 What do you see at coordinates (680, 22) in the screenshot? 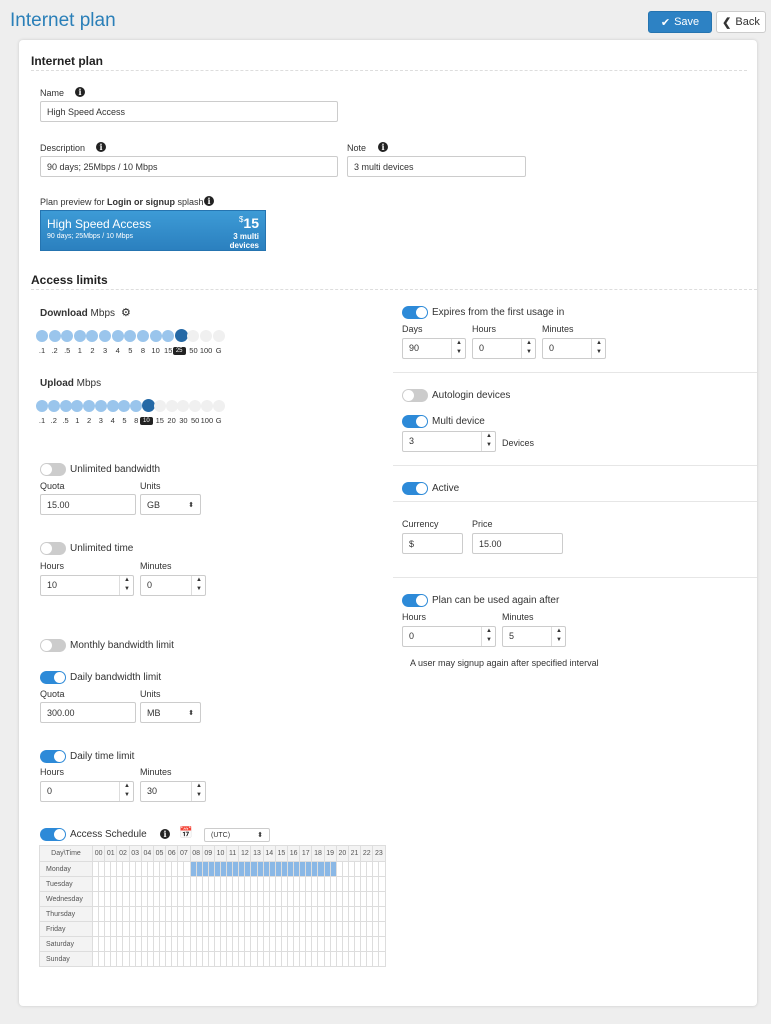
I see `save-button: ✔ Save` at bounding box center [680, 22].